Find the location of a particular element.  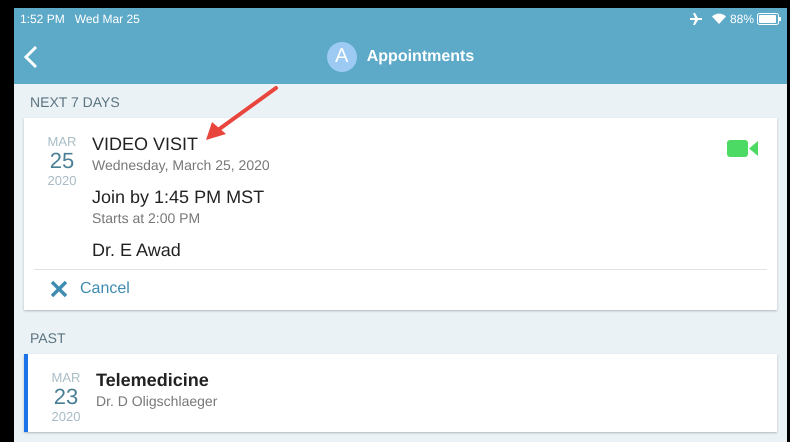

close-icon is located at coordinates (59, 289).